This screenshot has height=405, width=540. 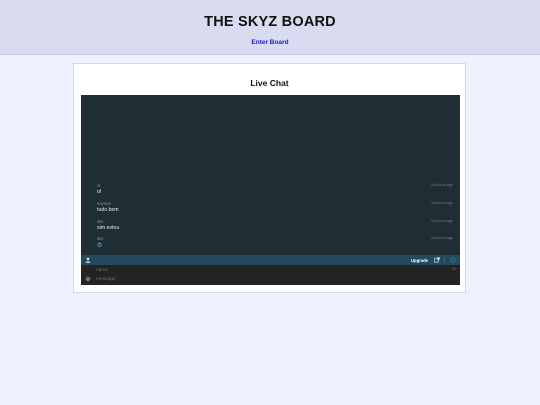 What do you see at coordinates (277, 190) in the screenshot?
I see `chat-message: ol ol 16 hours ago` at bounding box center [277, 190].